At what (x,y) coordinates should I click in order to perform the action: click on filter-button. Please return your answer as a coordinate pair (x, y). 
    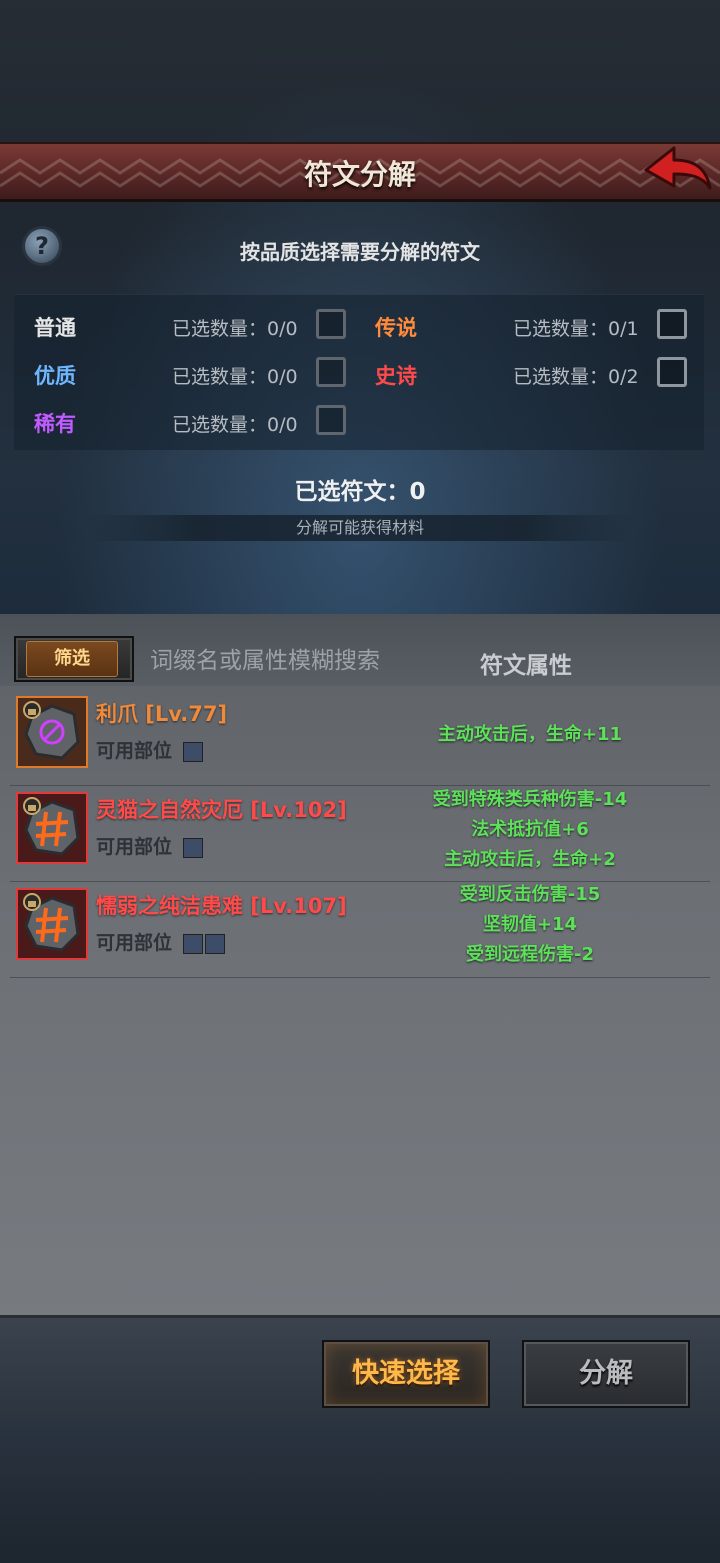
    Looking at the image, I should click on (74, 659).